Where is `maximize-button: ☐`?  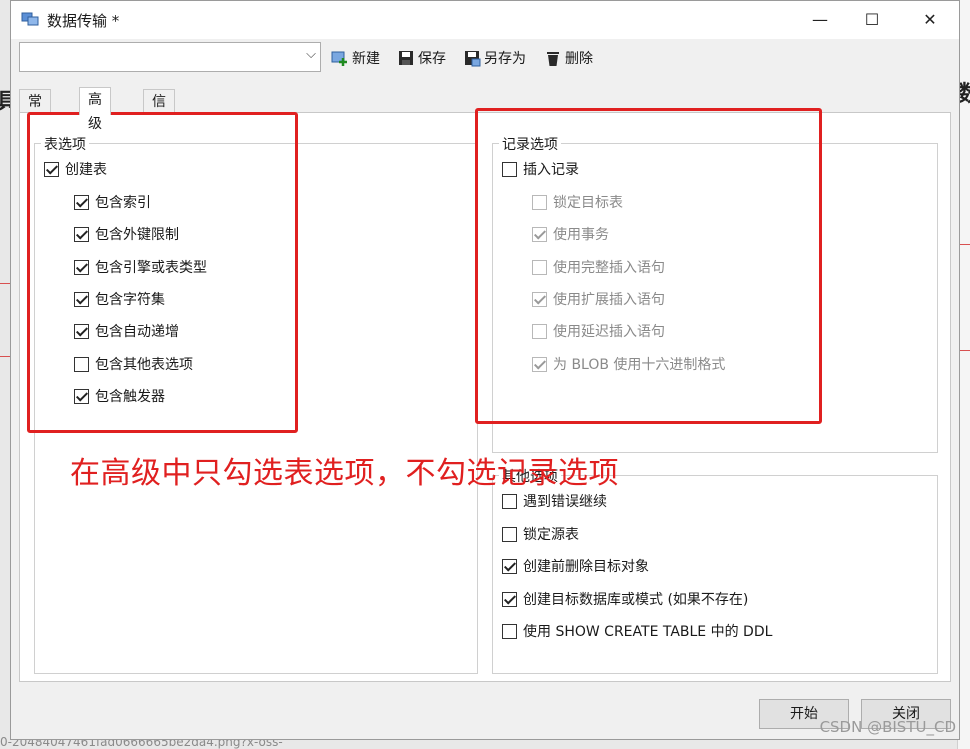 maximize-button: ☐ is located at coordinates (872, 20).